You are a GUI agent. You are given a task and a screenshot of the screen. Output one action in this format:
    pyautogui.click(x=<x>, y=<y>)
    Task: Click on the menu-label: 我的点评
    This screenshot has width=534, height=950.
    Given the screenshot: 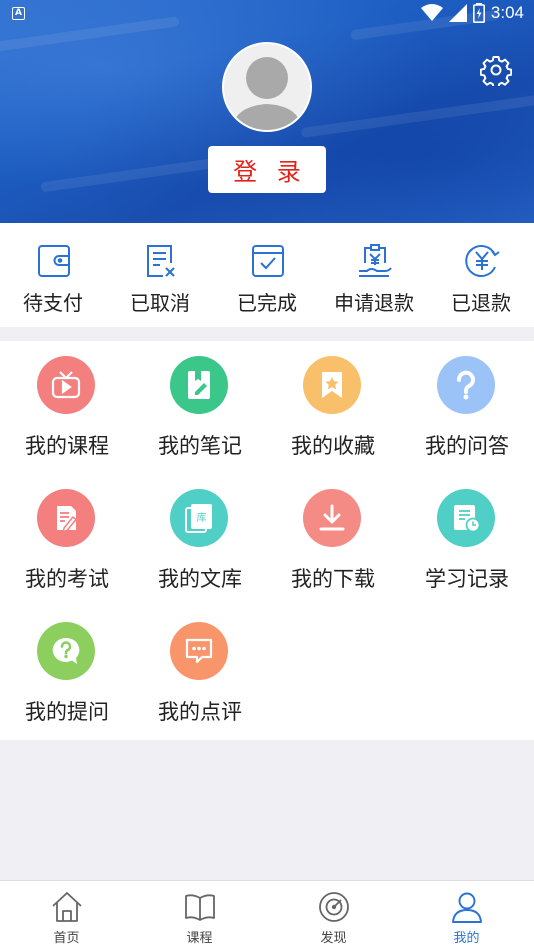 What is the action you would take?
    pyautogui.click(x=200, y=712)
    